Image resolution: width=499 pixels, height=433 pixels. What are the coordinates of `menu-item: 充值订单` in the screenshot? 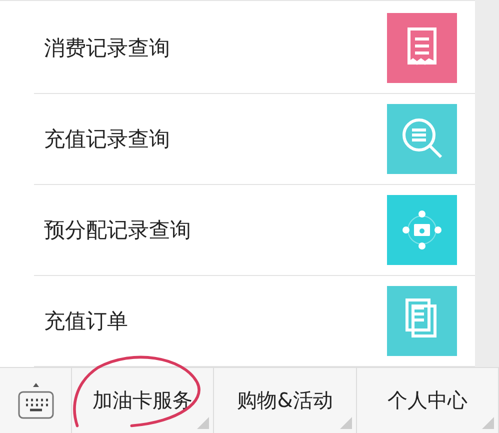 It's located at (86, 321).